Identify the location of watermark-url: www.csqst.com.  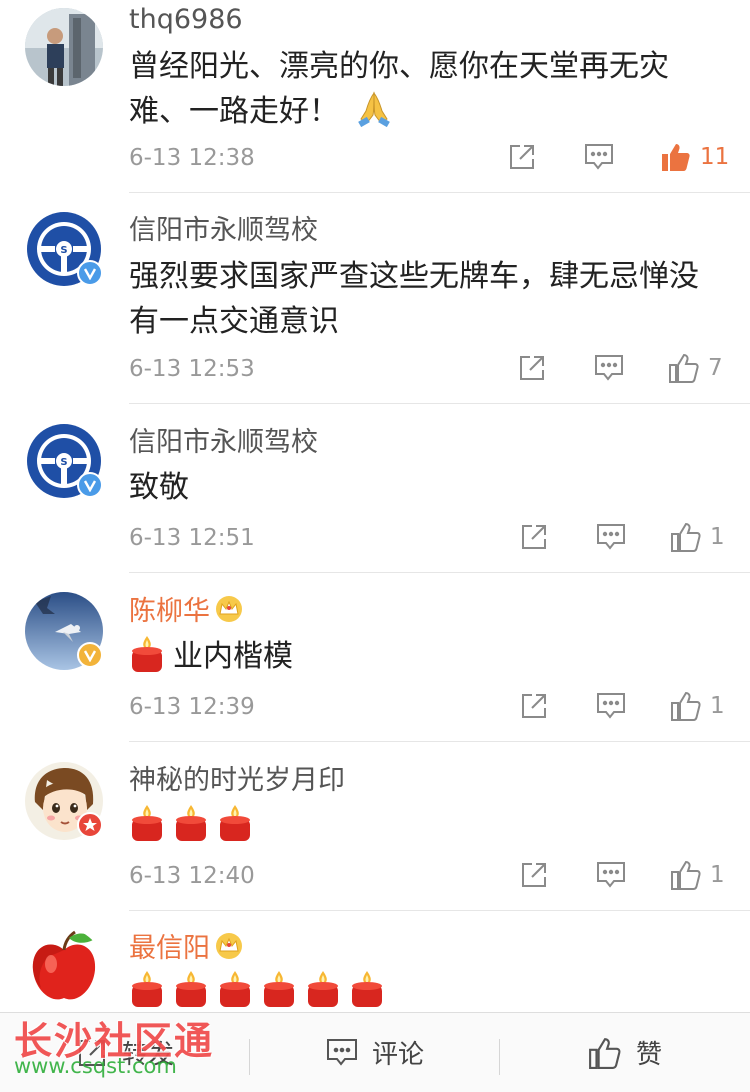
(95, 1066).